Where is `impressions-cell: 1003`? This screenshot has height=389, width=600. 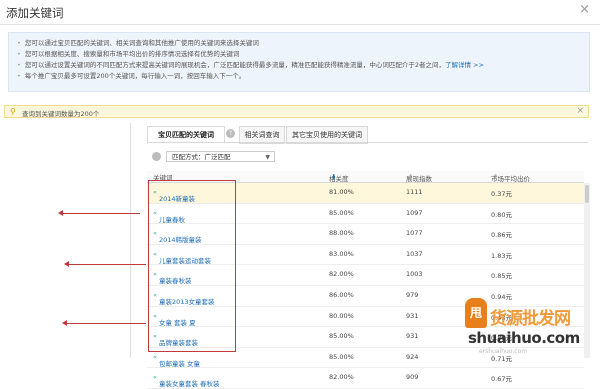 impressions-cell: 1003 is located at coordinates (414, 274).